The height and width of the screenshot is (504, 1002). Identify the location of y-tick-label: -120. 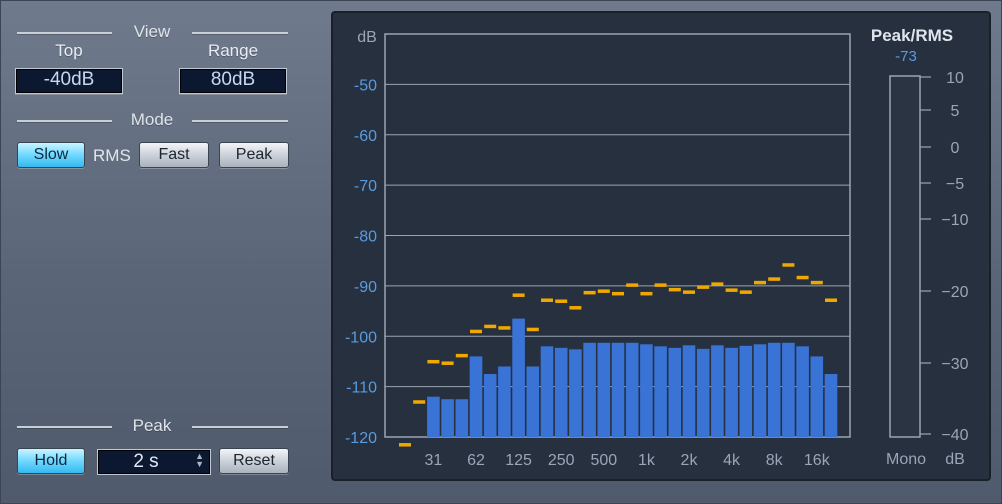
(361, 438).